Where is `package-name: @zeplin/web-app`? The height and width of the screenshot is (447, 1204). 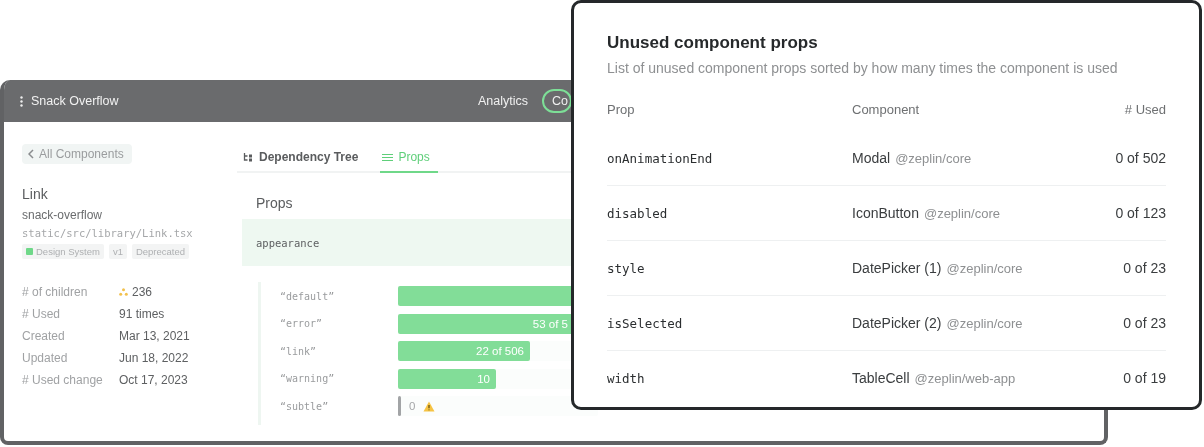 package-name: @zeplin/web-app is located at coordinates (965, 378).